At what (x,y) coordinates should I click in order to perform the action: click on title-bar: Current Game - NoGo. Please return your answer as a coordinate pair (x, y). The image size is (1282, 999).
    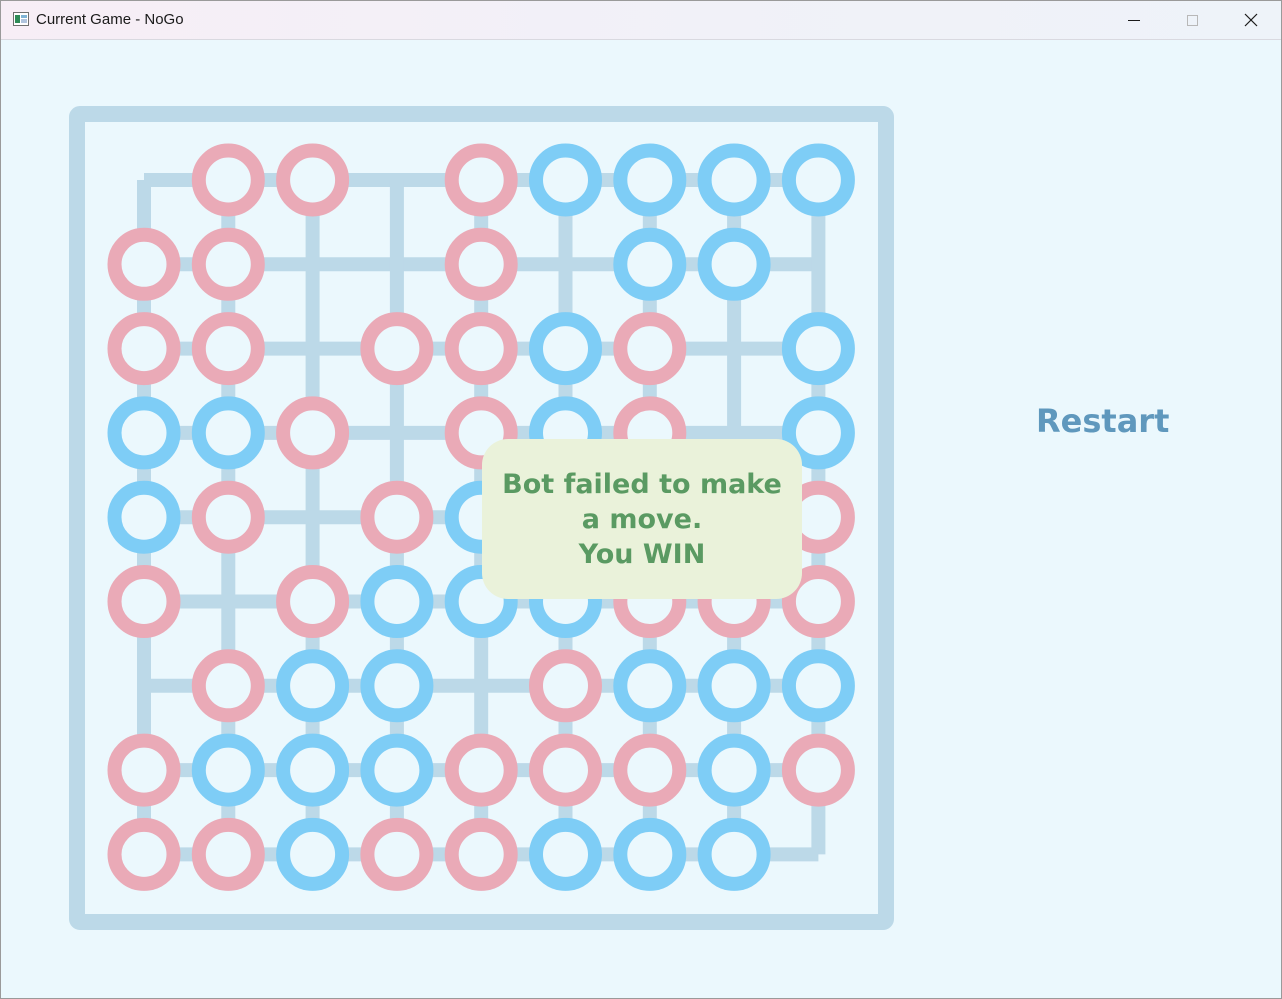
    Looking at the image, I should click on (641, 20).